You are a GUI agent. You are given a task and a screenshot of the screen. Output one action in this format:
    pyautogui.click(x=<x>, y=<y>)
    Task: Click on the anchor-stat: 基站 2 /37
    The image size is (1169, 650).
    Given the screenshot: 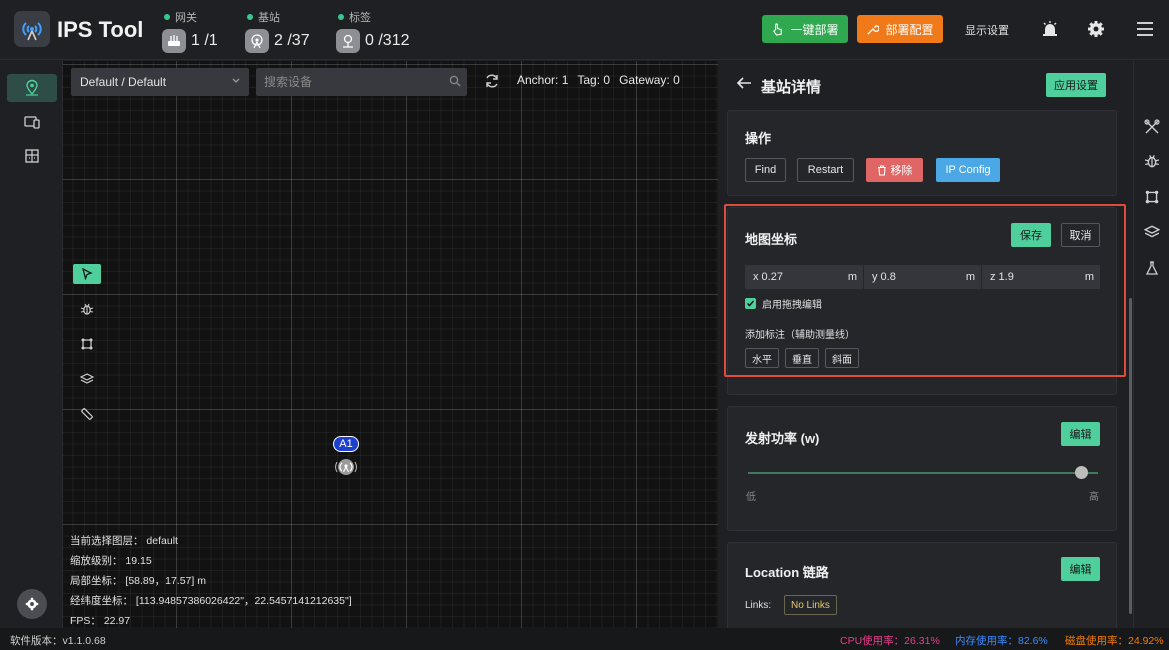 What is the action you would take?
    pyautogui.click(x=277, y=31)
    